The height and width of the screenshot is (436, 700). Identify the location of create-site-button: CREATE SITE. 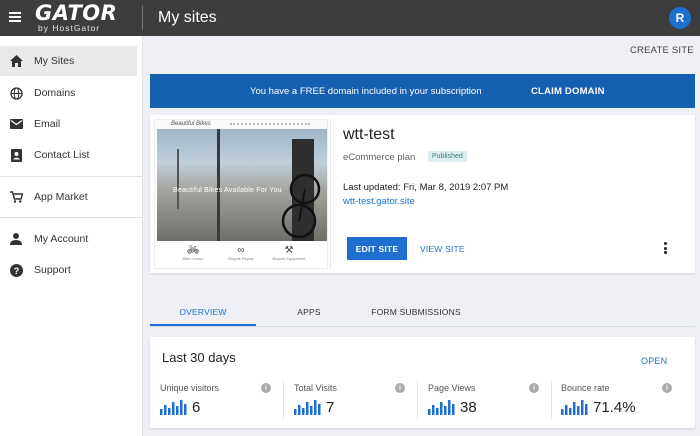
(662, 50).